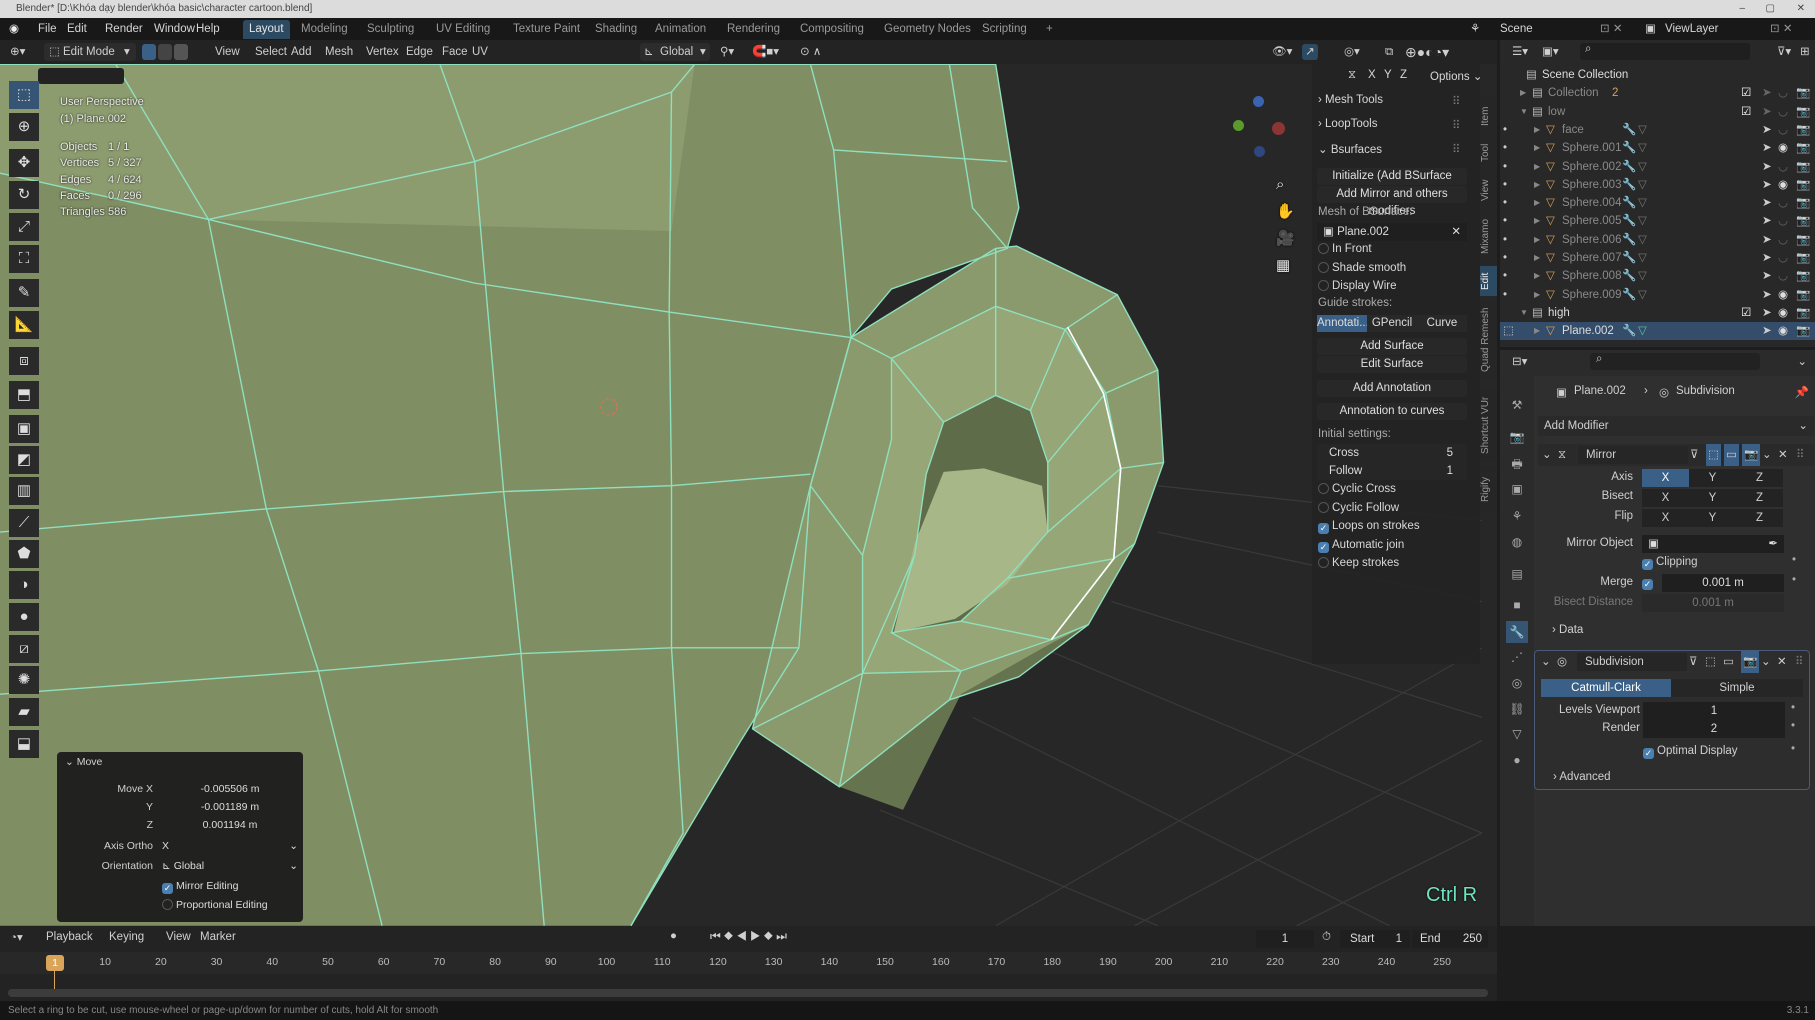  What do you see at coordinates (1361, 546) in the screenshot?
I see `toggle-automatic-join: ✓ Automatic join` at bounding box center [1361, 546].